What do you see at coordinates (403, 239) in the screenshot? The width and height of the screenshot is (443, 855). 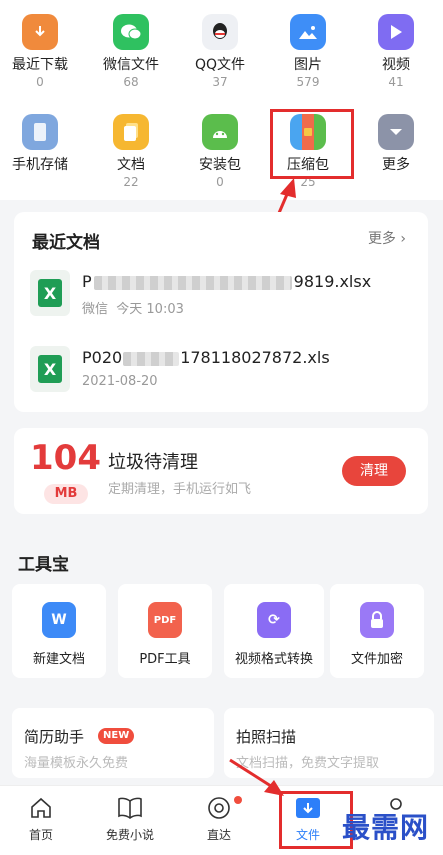 I see `chevron-right-icon: ›` at bounding box center [403, 239].